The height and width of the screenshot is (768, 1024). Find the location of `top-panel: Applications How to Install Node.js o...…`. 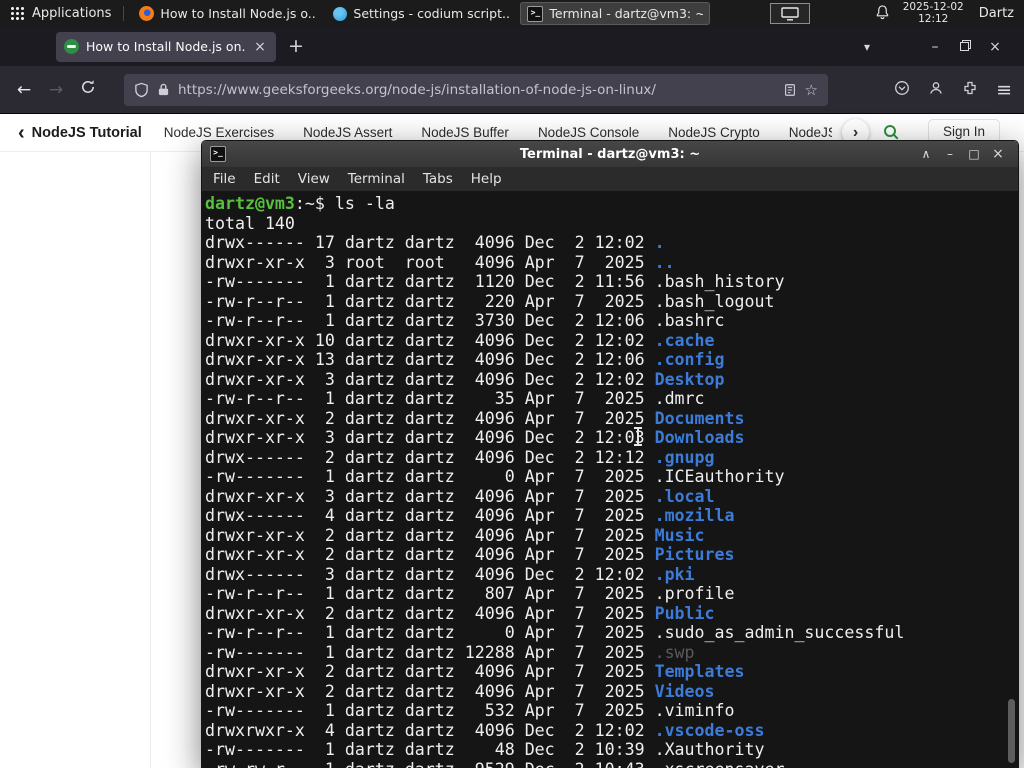

top-panel: Applications How to Install Node.js o...… is located at coordinates (512, 13).